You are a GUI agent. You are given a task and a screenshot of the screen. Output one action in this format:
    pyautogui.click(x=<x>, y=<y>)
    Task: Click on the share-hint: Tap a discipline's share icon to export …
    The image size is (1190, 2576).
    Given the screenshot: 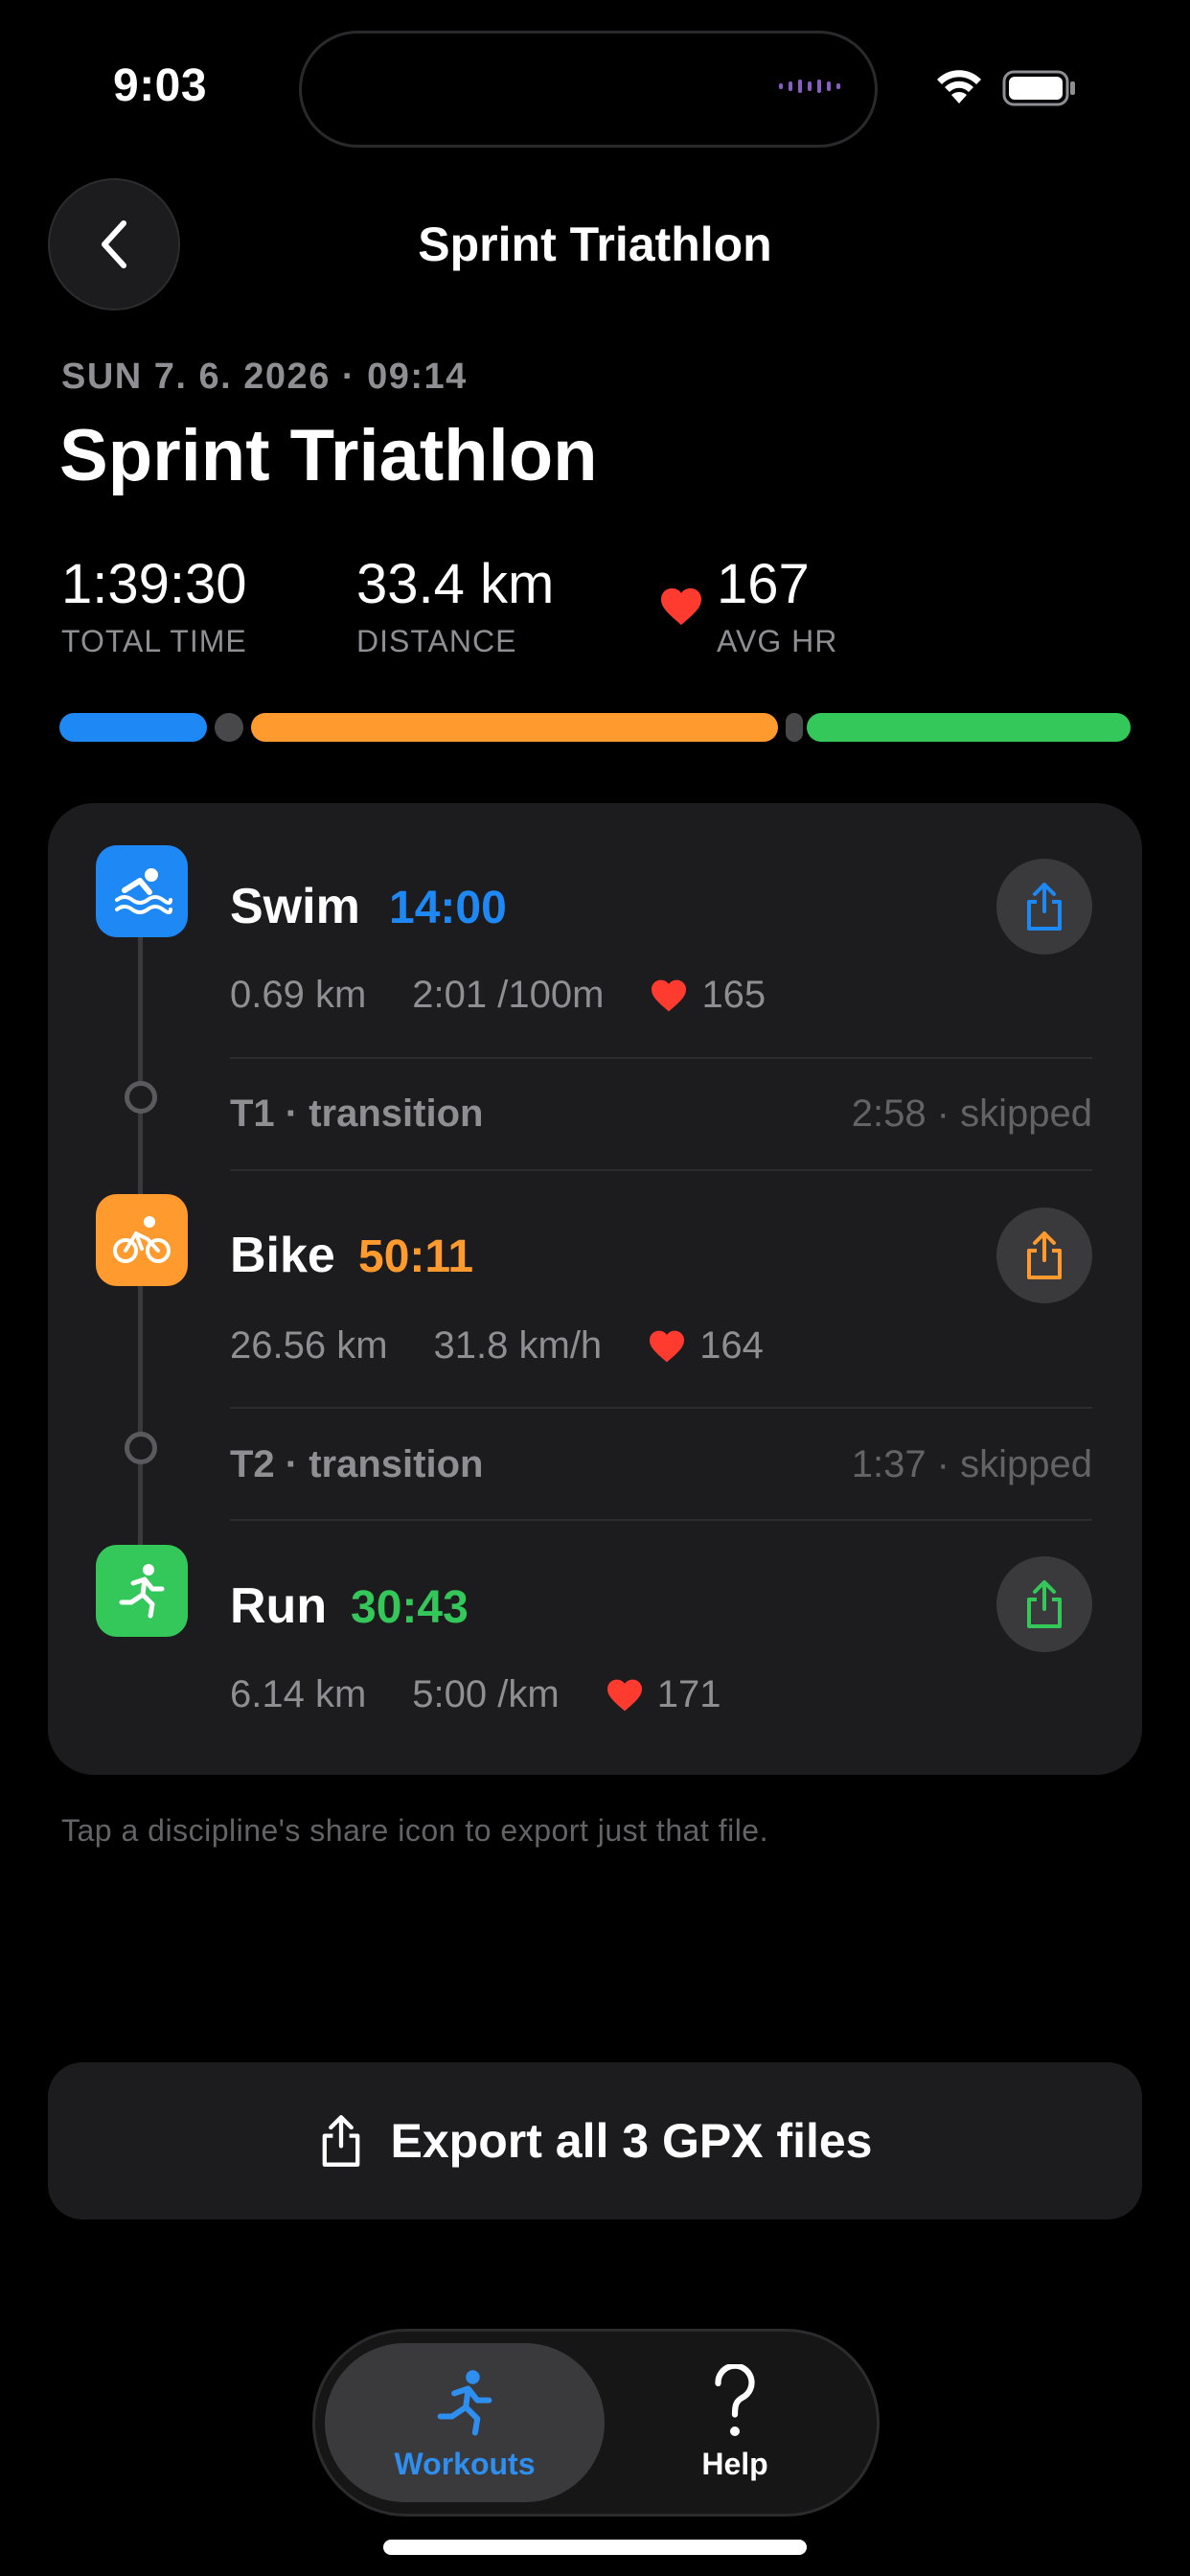 What is the action you would take?
    pyautogui.click(x=414, y=1830)
    